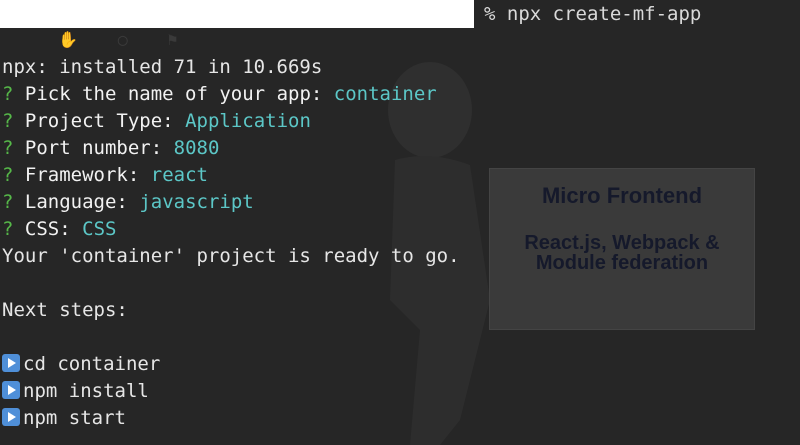  Describe the element at coordinates (93, 148) in the screenshot. I see `question-label: Port number:` at that location.